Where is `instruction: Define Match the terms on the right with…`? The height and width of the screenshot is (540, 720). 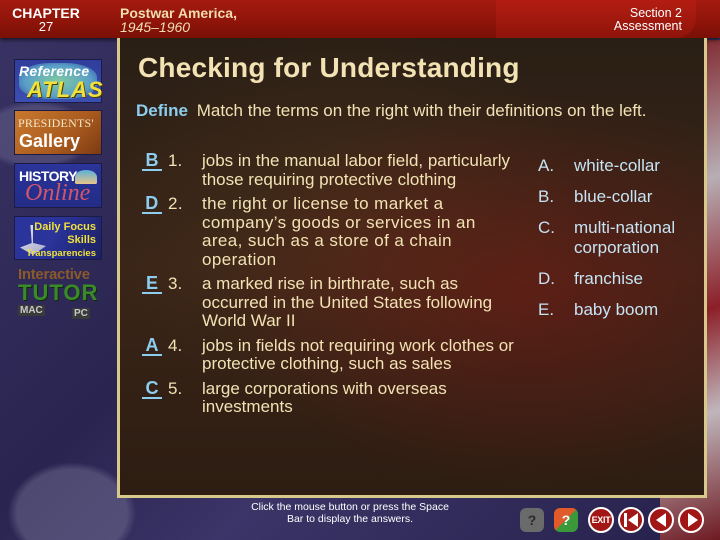 instruction: Define Match the terms on the right with… is located at coordinates (408, 111).